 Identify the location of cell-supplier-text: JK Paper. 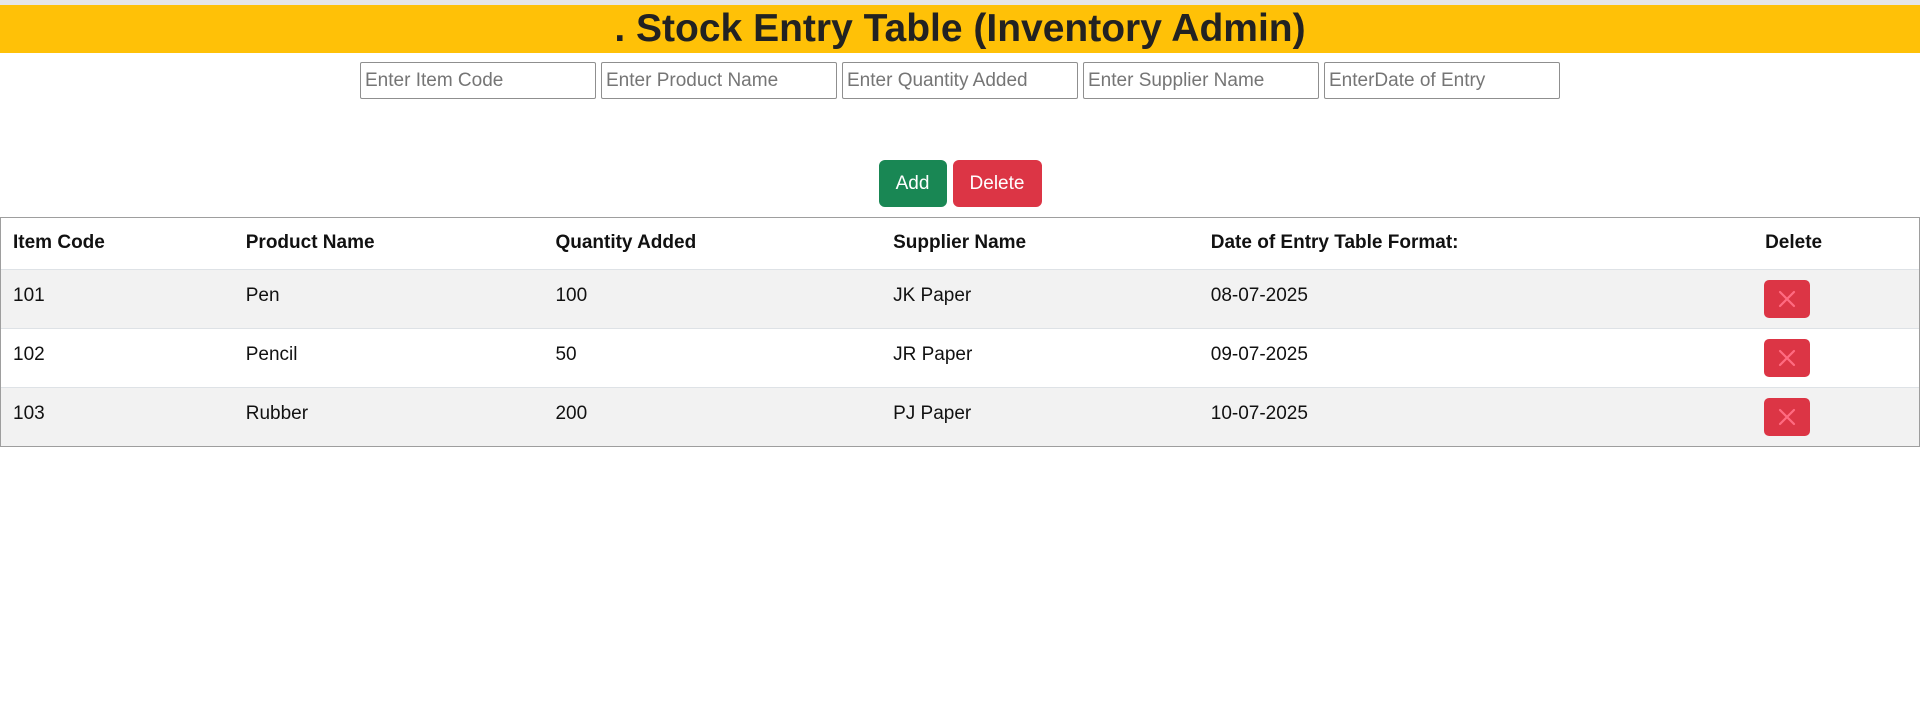
(932, 295).